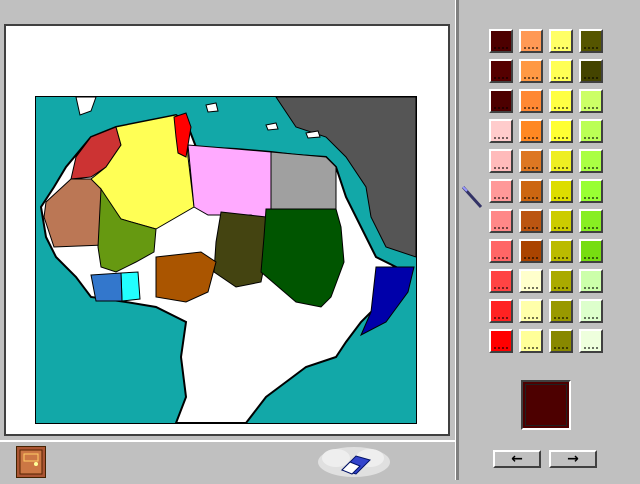 The height and width of the screenshot is (484, 640). I want to click on door-exit-icon, so click(31, 462).